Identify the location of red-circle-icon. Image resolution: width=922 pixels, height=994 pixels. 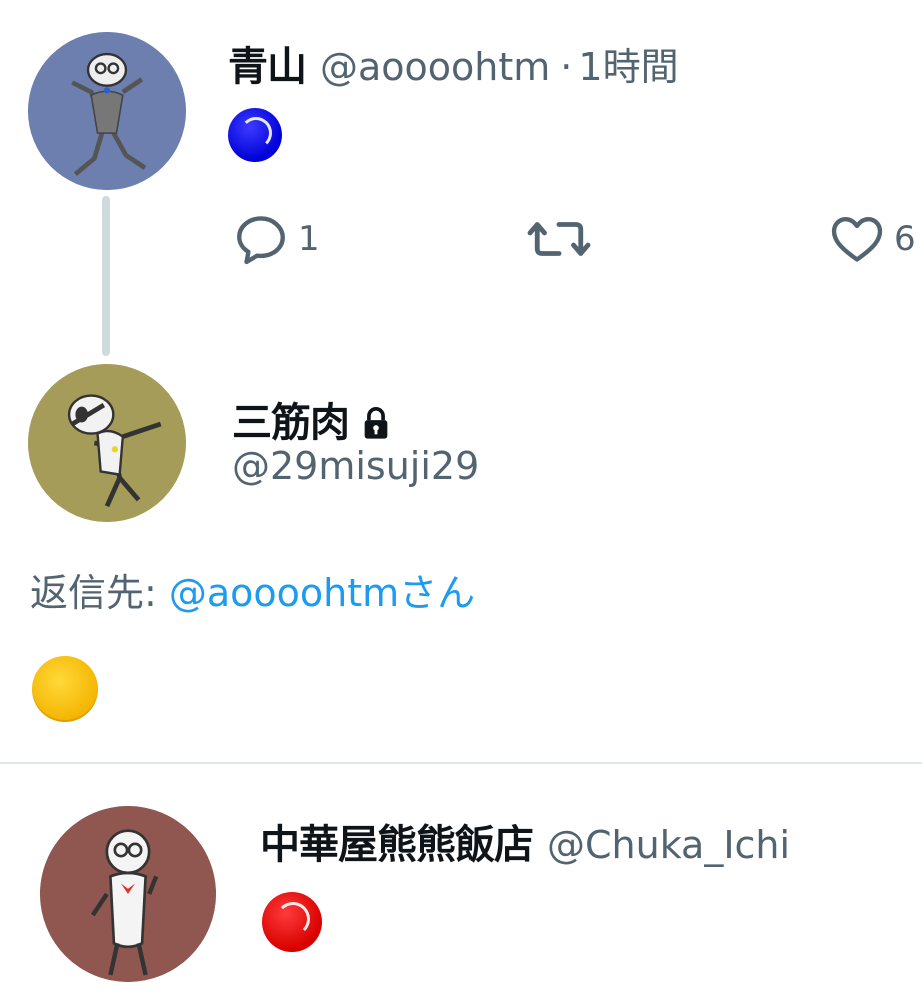
(292, 922).